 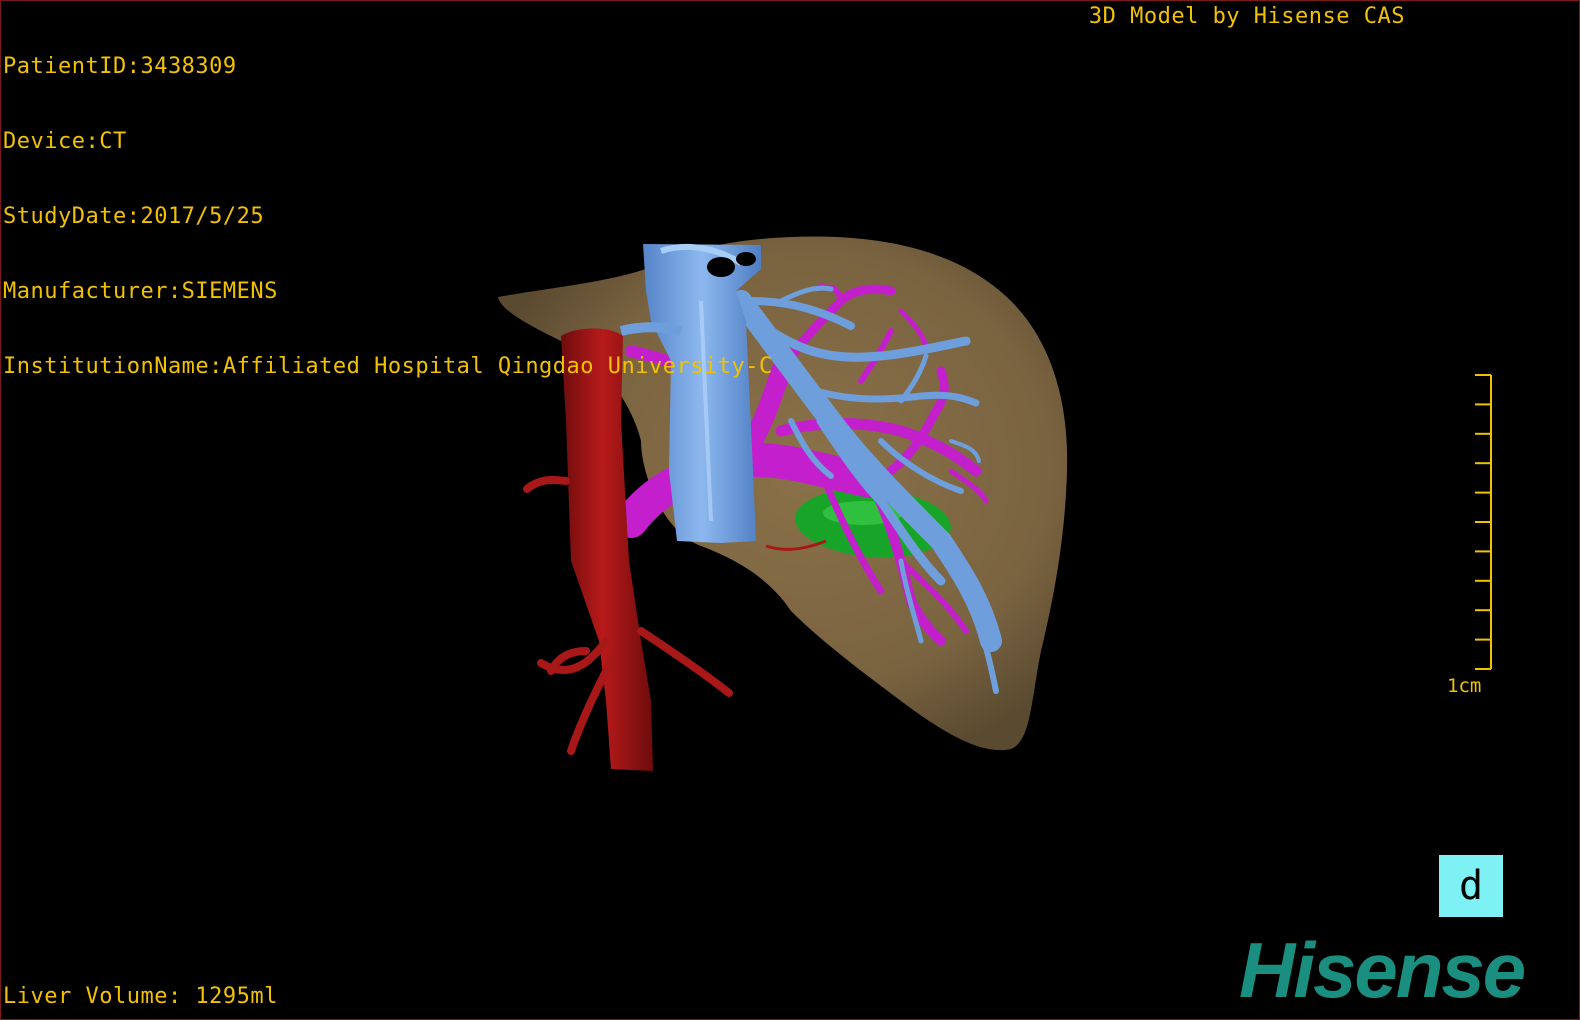 I want to click on model-credit: 3D Model by Hisense CAS, so click(x=1246, y=16).